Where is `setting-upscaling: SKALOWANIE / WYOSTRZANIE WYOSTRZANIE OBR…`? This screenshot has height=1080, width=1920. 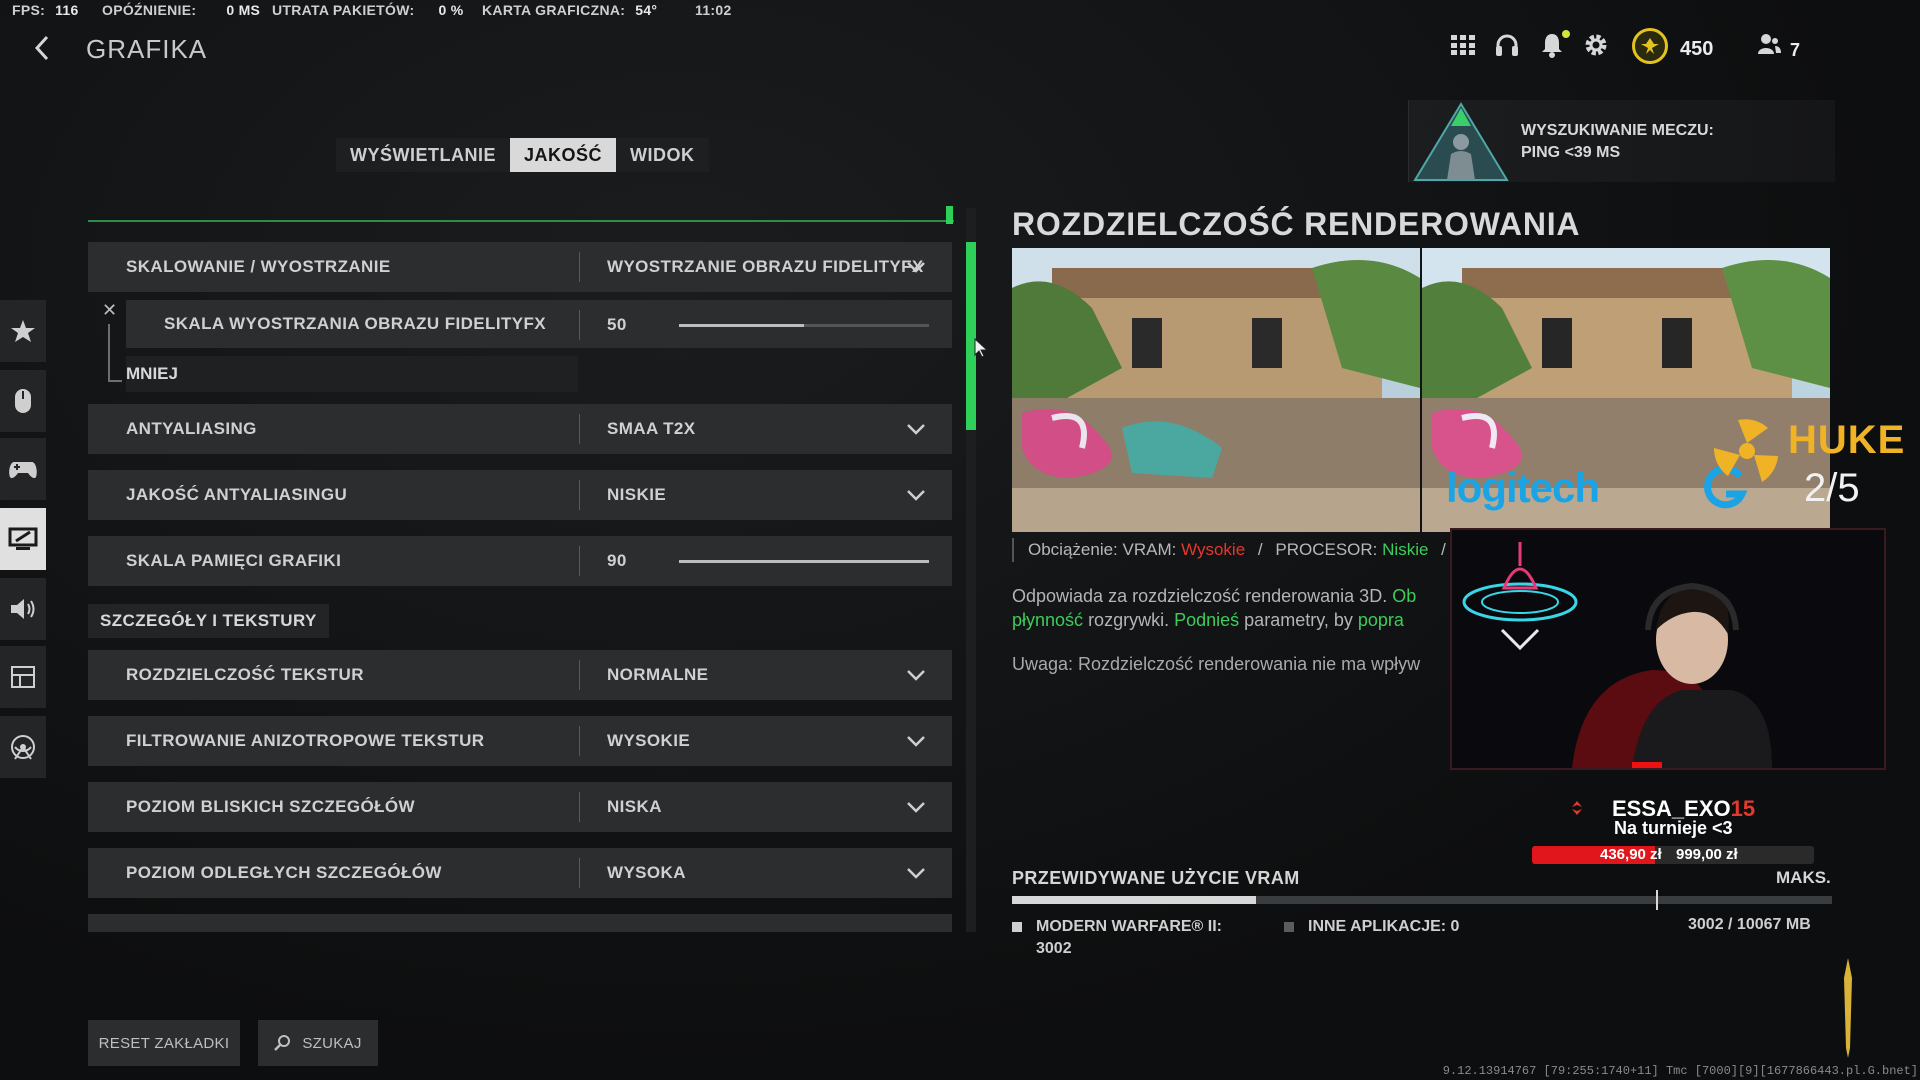
setting-upscaling: SKALOWANIE / WYOSTRZANIE WYOSTRZANIE OBR… is located at coordinates (520, 267).